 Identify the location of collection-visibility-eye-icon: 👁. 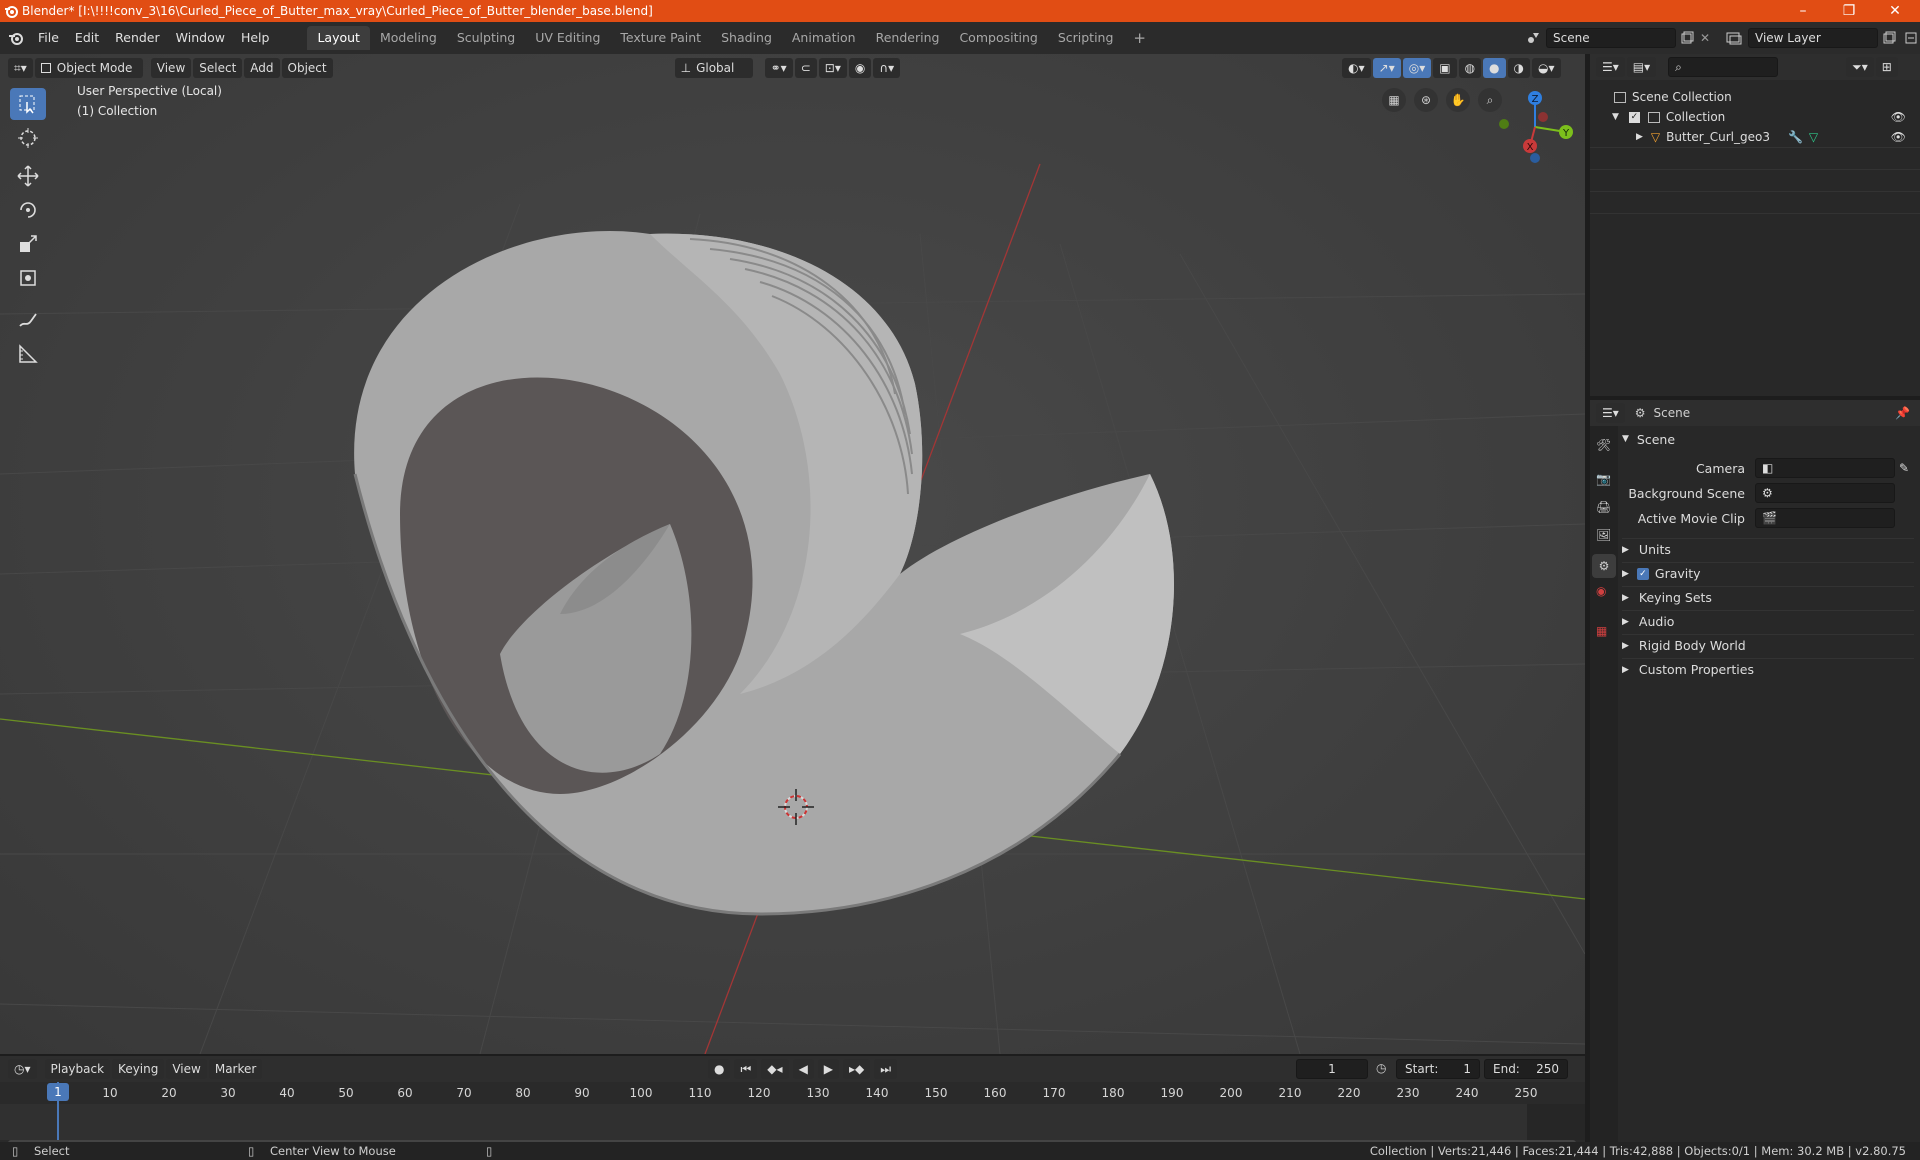
(1898, 117).